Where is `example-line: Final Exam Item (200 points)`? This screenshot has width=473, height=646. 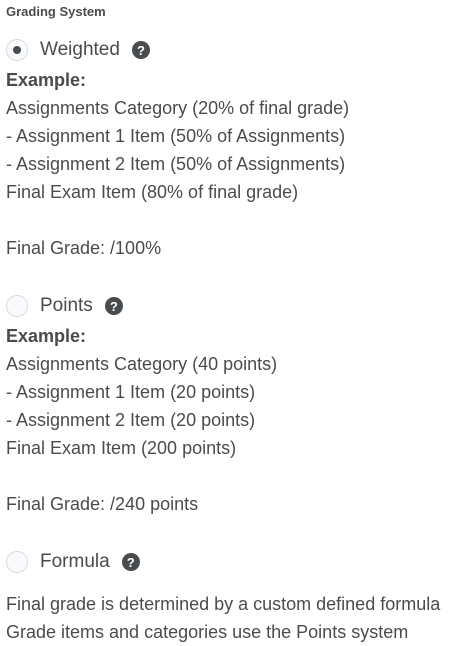 example-line: Final Exam Item (200 points) is located at coordinates (121, 448).